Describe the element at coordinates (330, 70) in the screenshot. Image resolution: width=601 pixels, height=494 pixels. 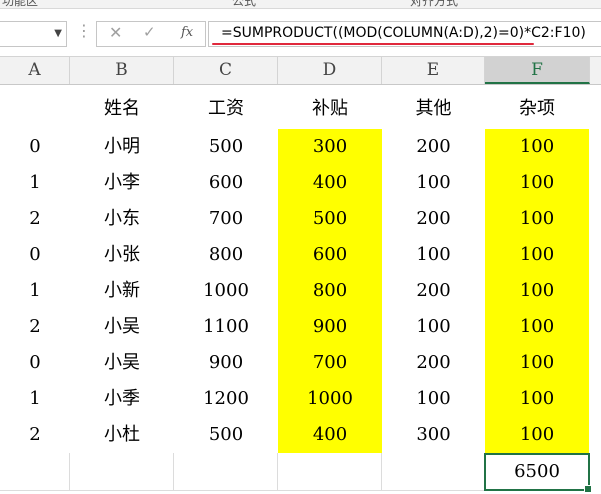
I see `column-header-d: D` at that location.